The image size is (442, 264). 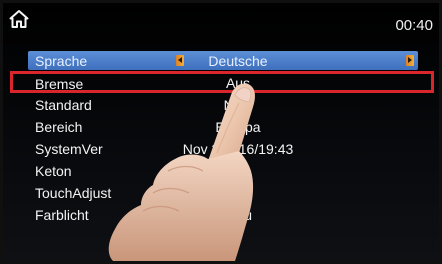 I want to click on menu-label: Standard, so click(x=63, y=105).